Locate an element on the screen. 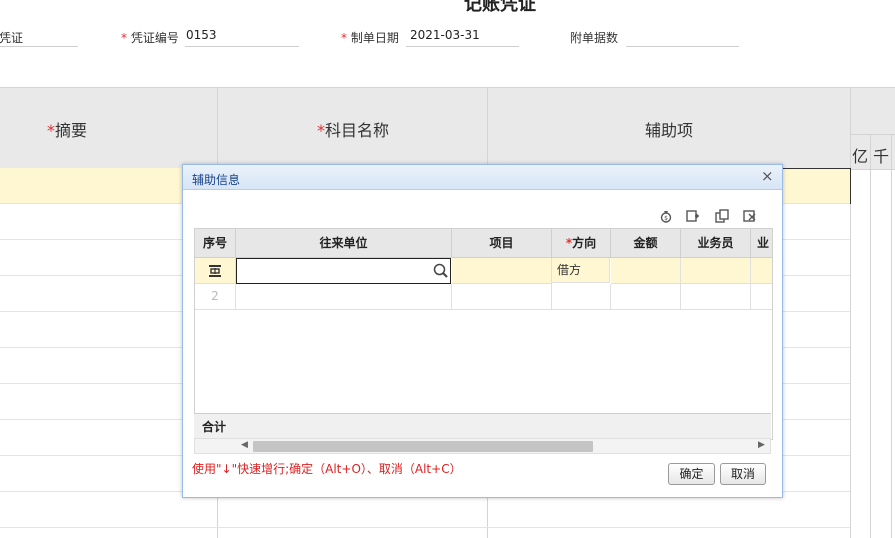 This screenshot has height=538, width=895. cancel-button: 取消 is located at coordinates (743, 474).